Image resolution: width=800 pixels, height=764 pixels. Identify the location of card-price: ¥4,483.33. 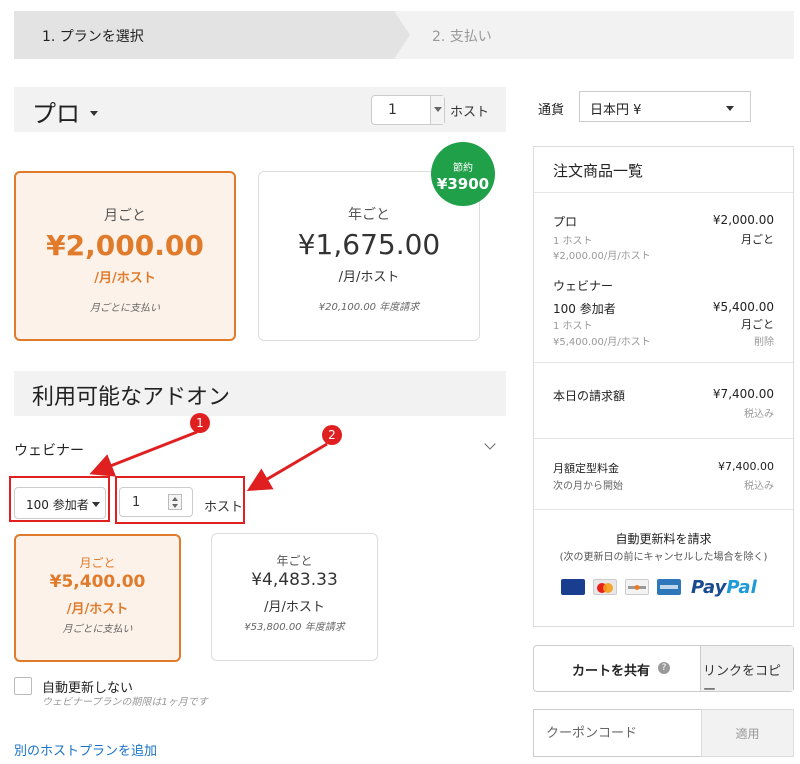
(294, 580).